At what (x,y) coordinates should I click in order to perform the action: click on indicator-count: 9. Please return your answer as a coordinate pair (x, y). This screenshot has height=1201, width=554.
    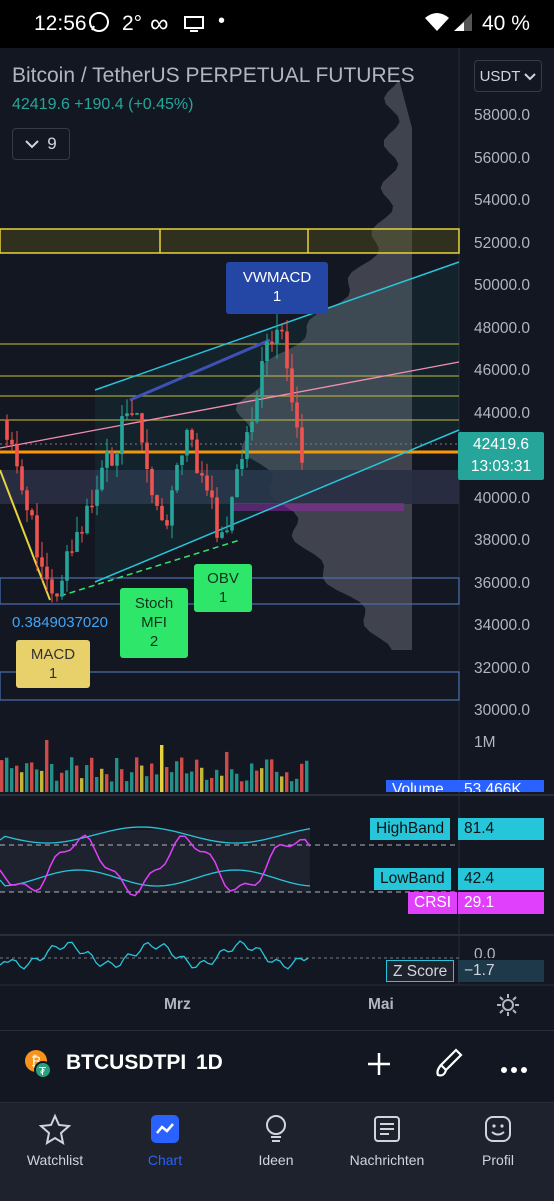
    Looking at the image, I should click on (52, 143).